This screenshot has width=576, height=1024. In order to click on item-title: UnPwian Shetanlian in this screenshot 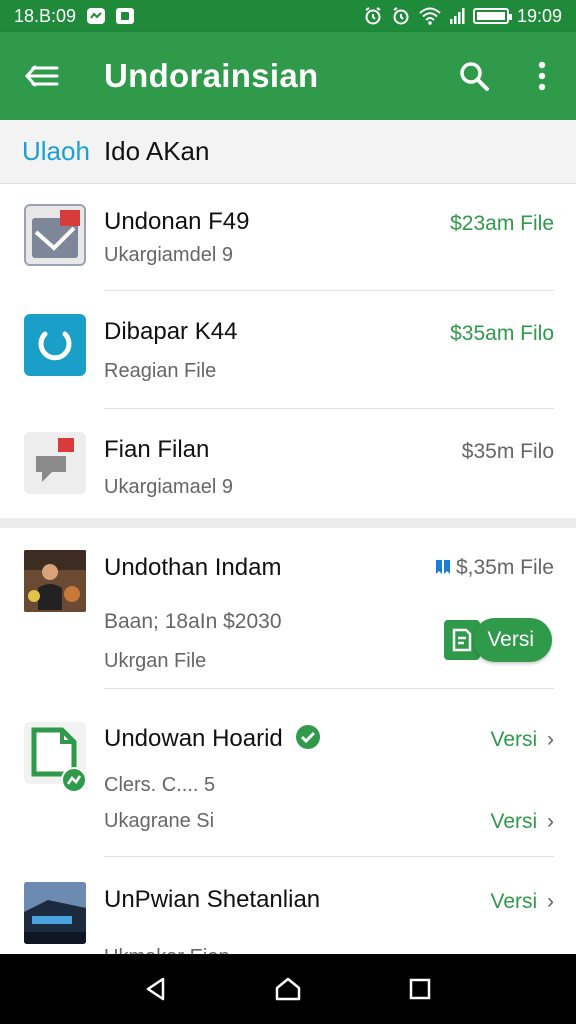, I will do `click(212, 899)`.